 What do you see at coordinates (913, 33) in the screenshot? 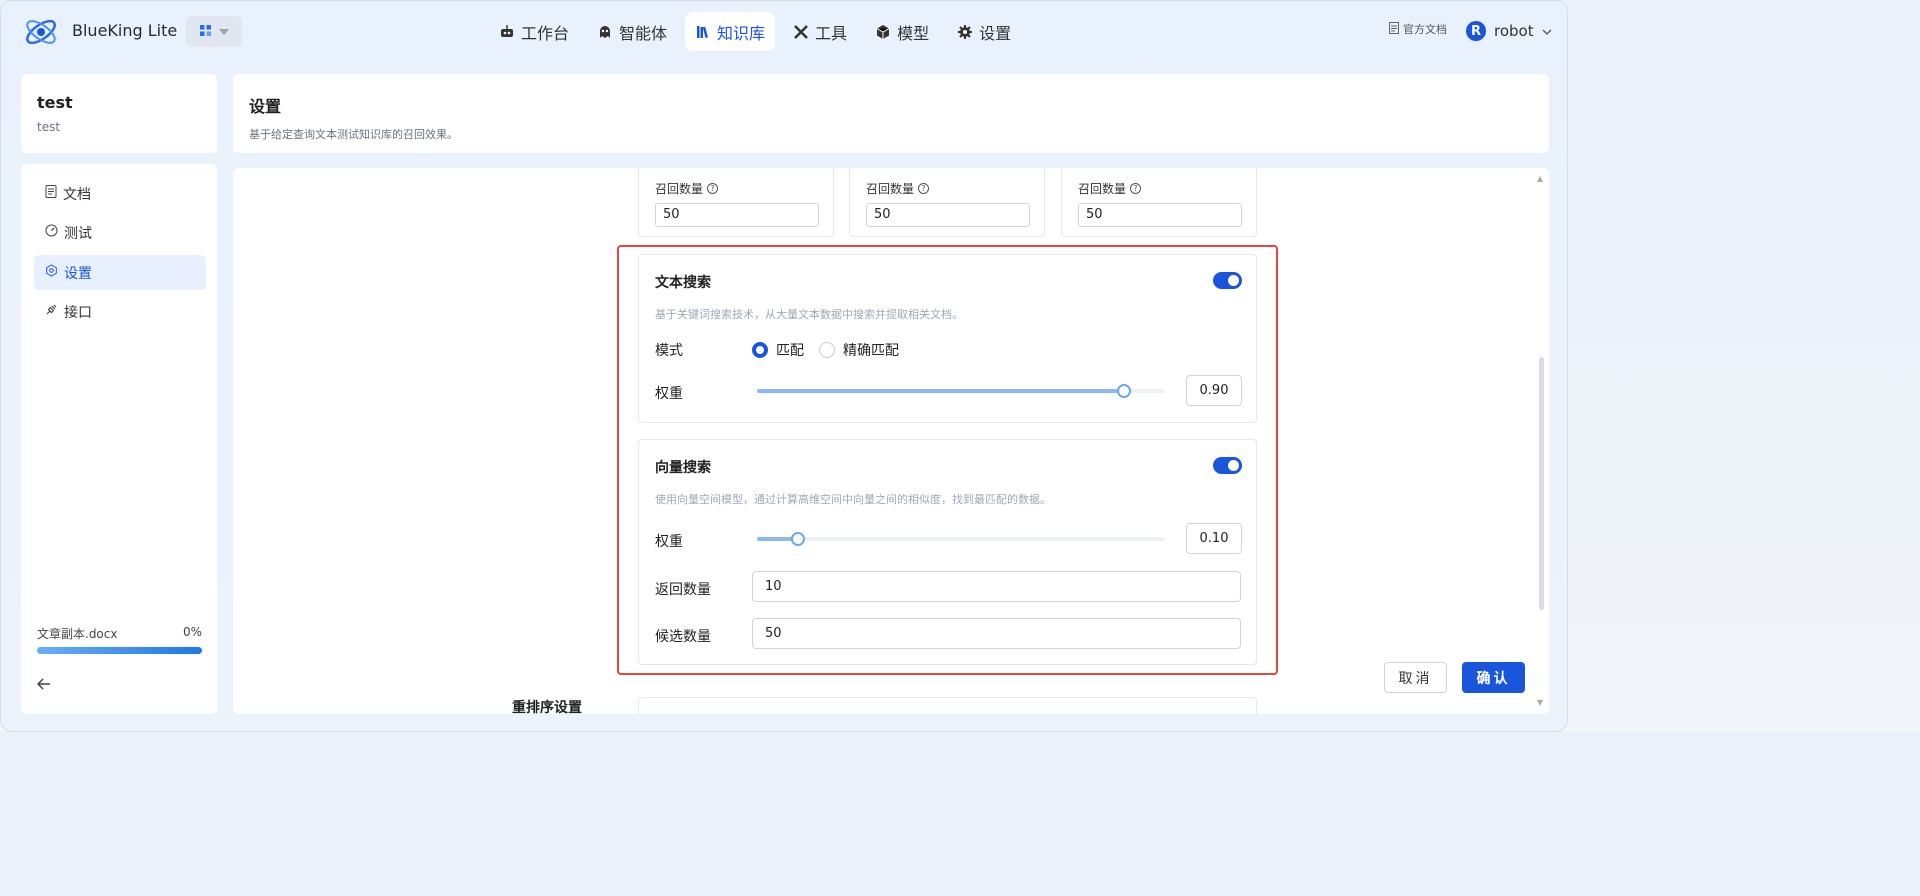
I see `nav-label: 模型` at bounding box center [913, 33].